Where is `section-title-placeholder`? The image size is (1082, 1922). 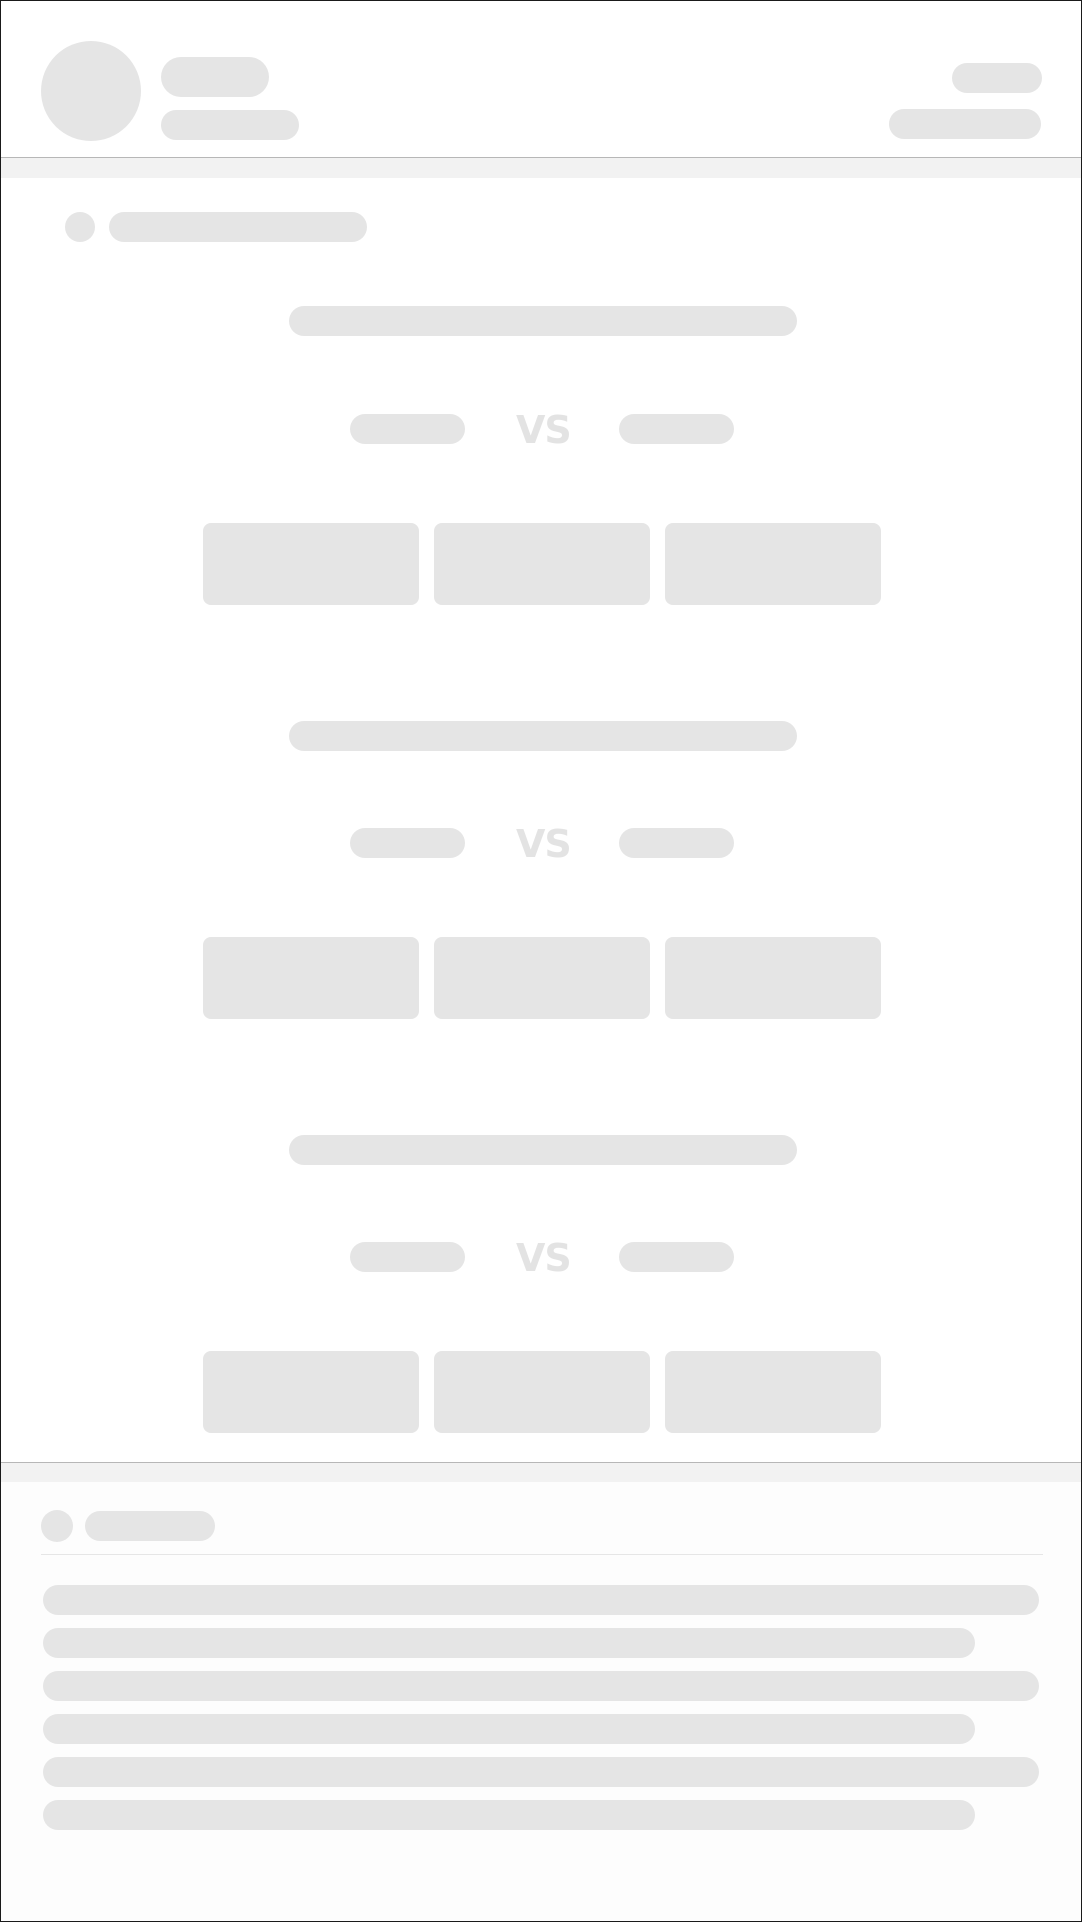
section-title-placeholder is located at coordinates (238, 227).